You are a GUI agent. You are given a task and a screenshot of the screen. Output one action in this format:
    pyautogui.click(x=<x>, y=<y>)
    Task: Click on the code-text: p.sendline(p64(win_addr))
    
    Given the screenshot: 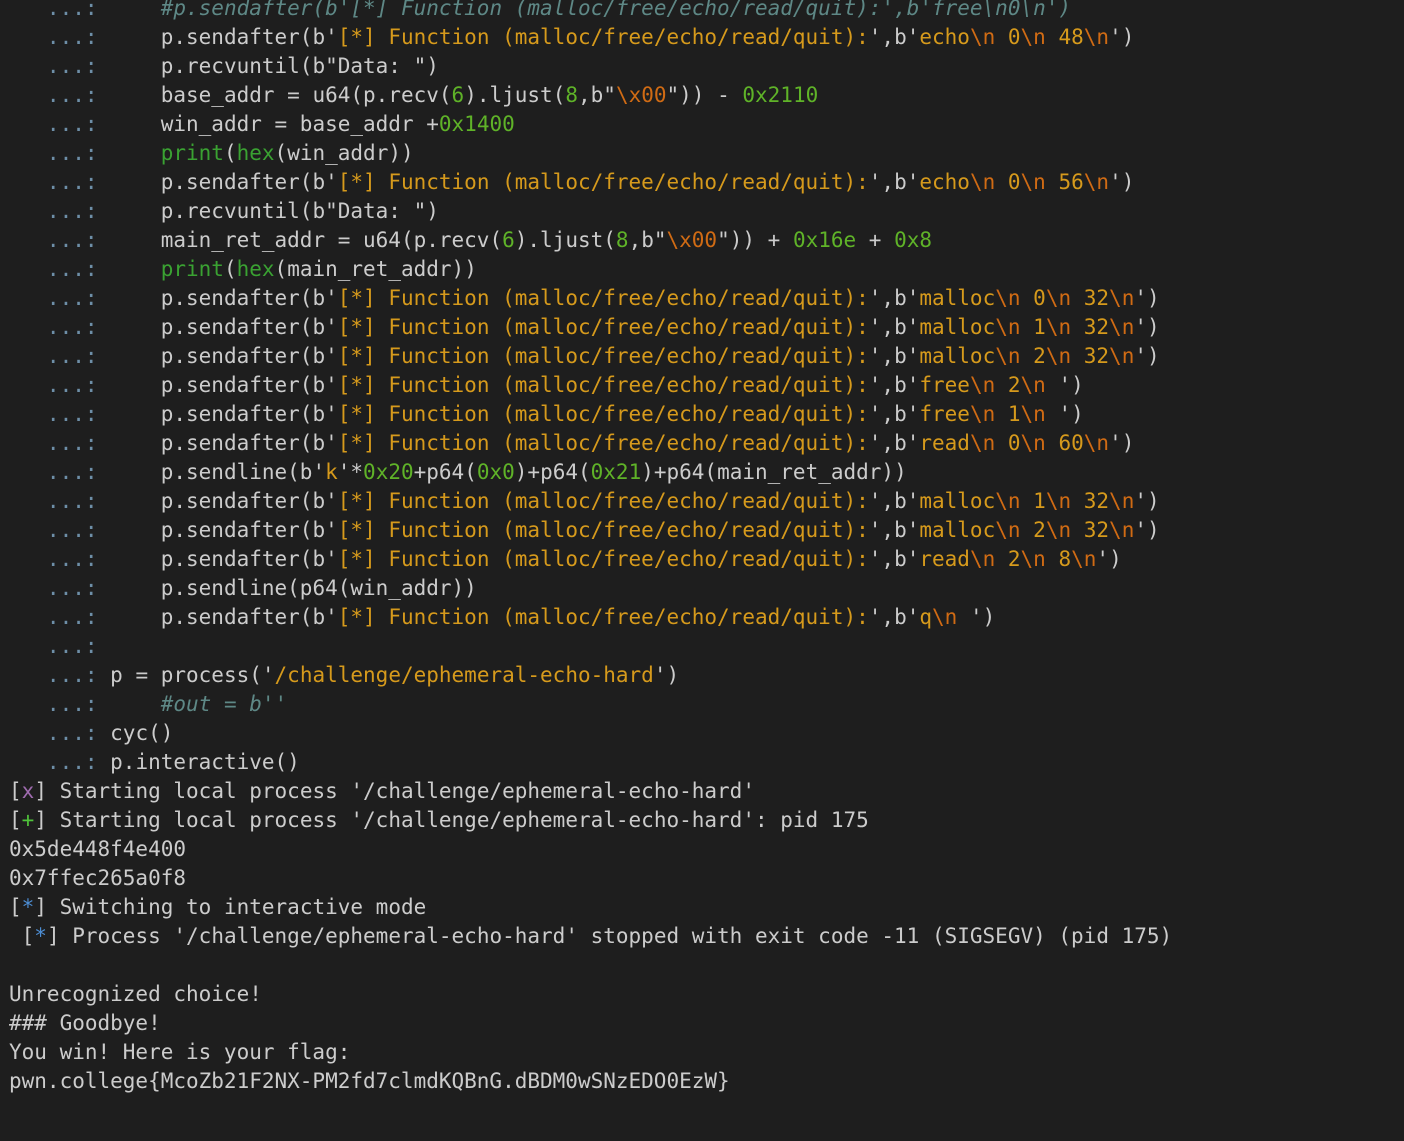 What is the action you would take?
    pyautogui.click(x=293, y=588)
    